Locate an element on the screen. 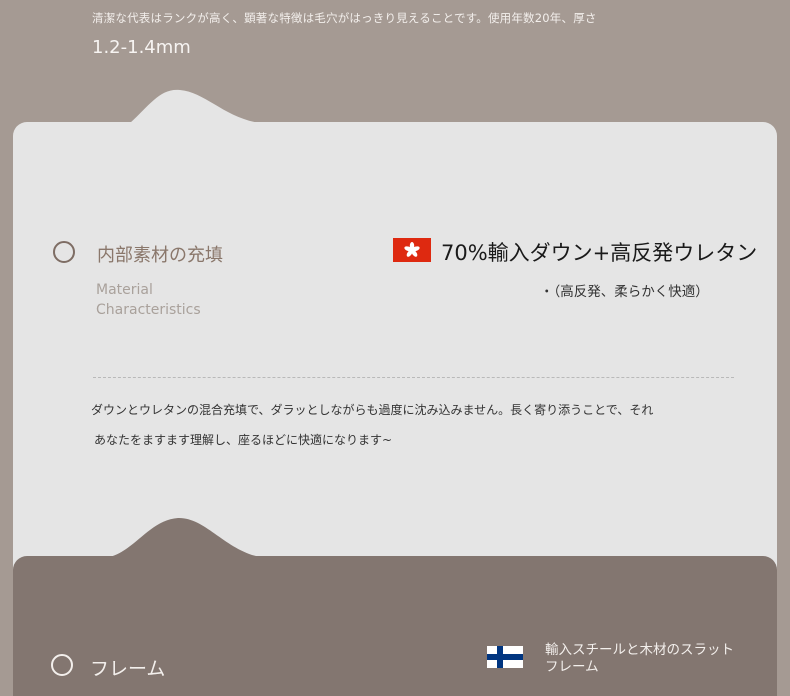 The image size is (790, 696). finland-flag-icon is located at coordinates (505, 657).